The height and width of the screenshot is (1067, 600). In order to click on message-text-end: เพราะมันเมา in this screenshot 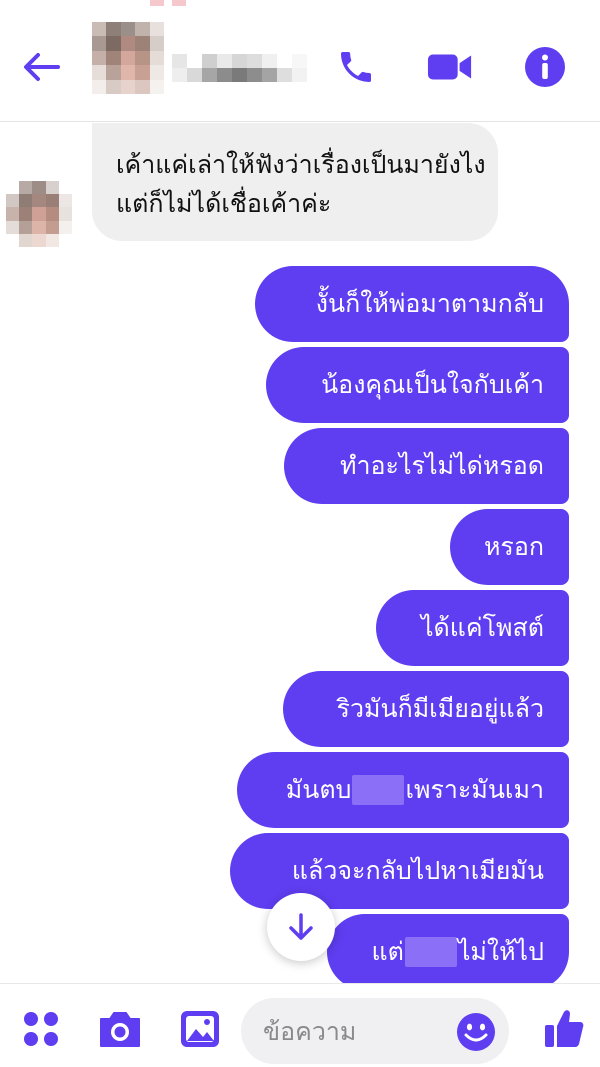, I will do `click(474, 789)`.